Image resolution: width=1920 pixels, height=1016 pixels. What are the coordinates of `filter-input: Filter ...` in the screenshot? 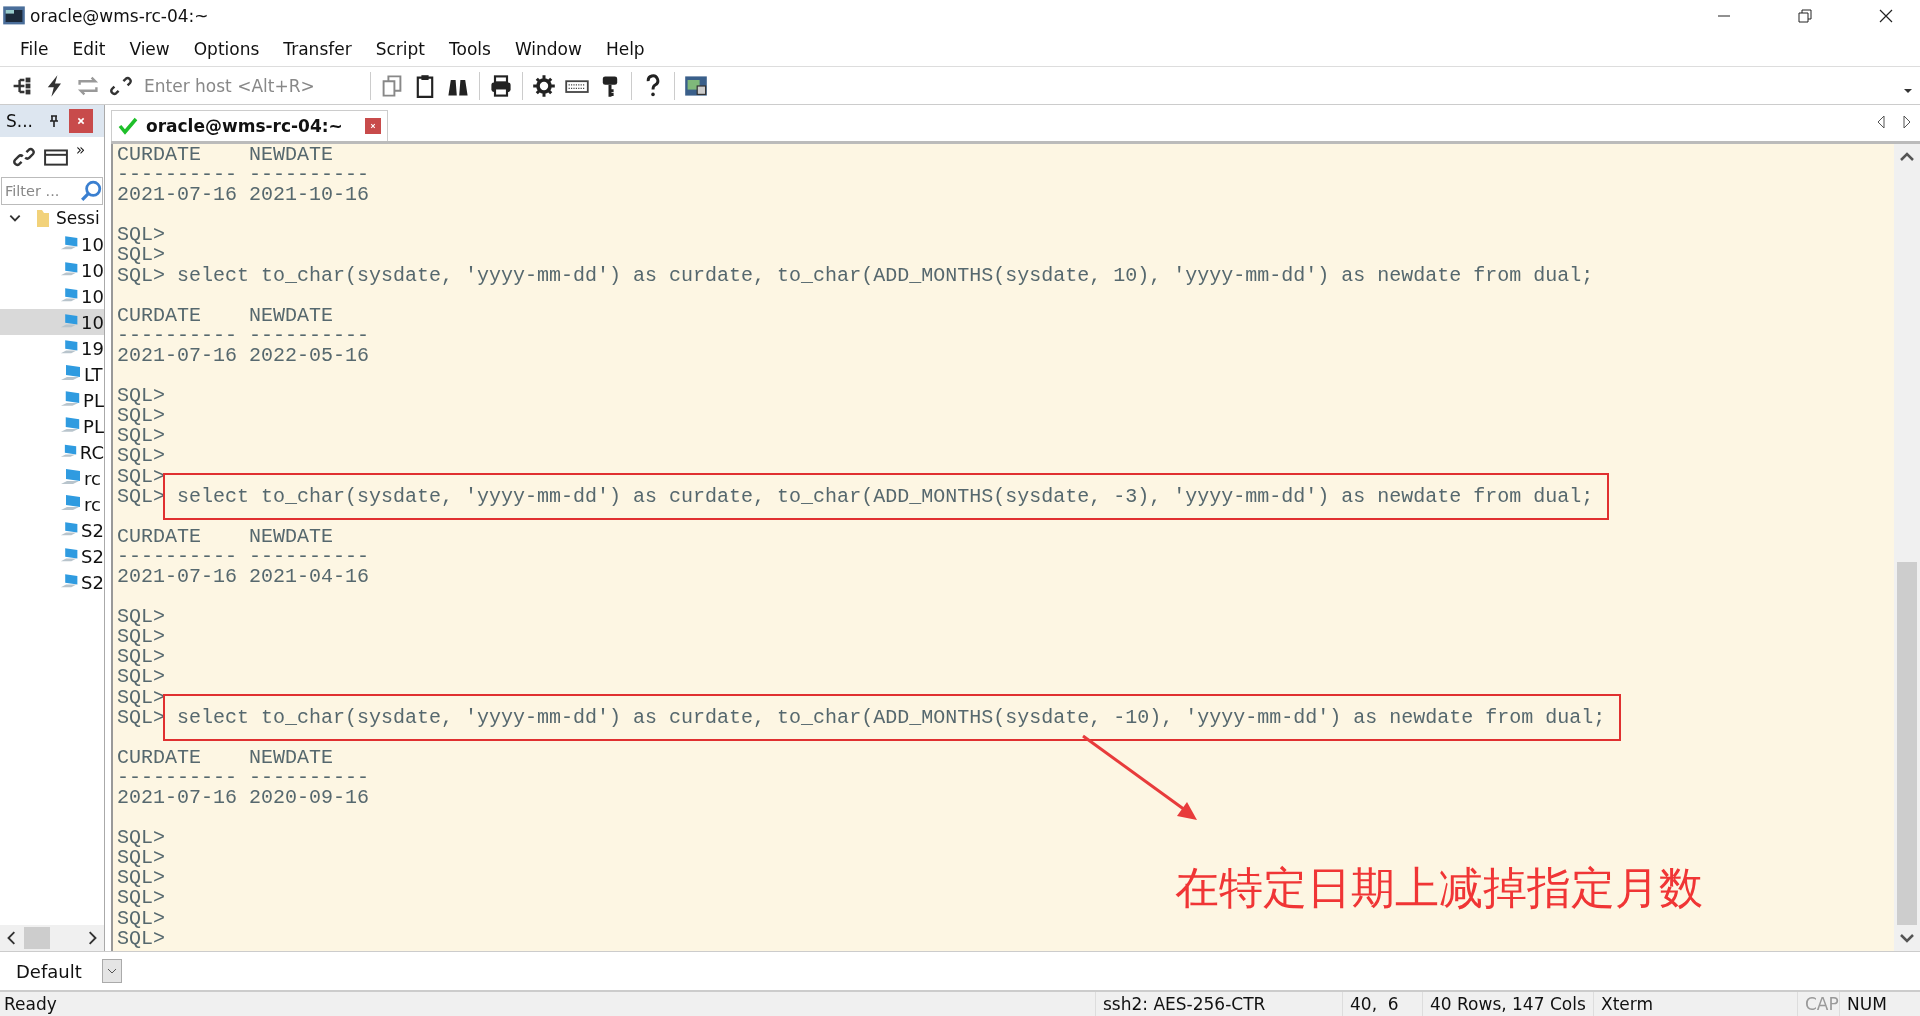 It's located at (41, 191).